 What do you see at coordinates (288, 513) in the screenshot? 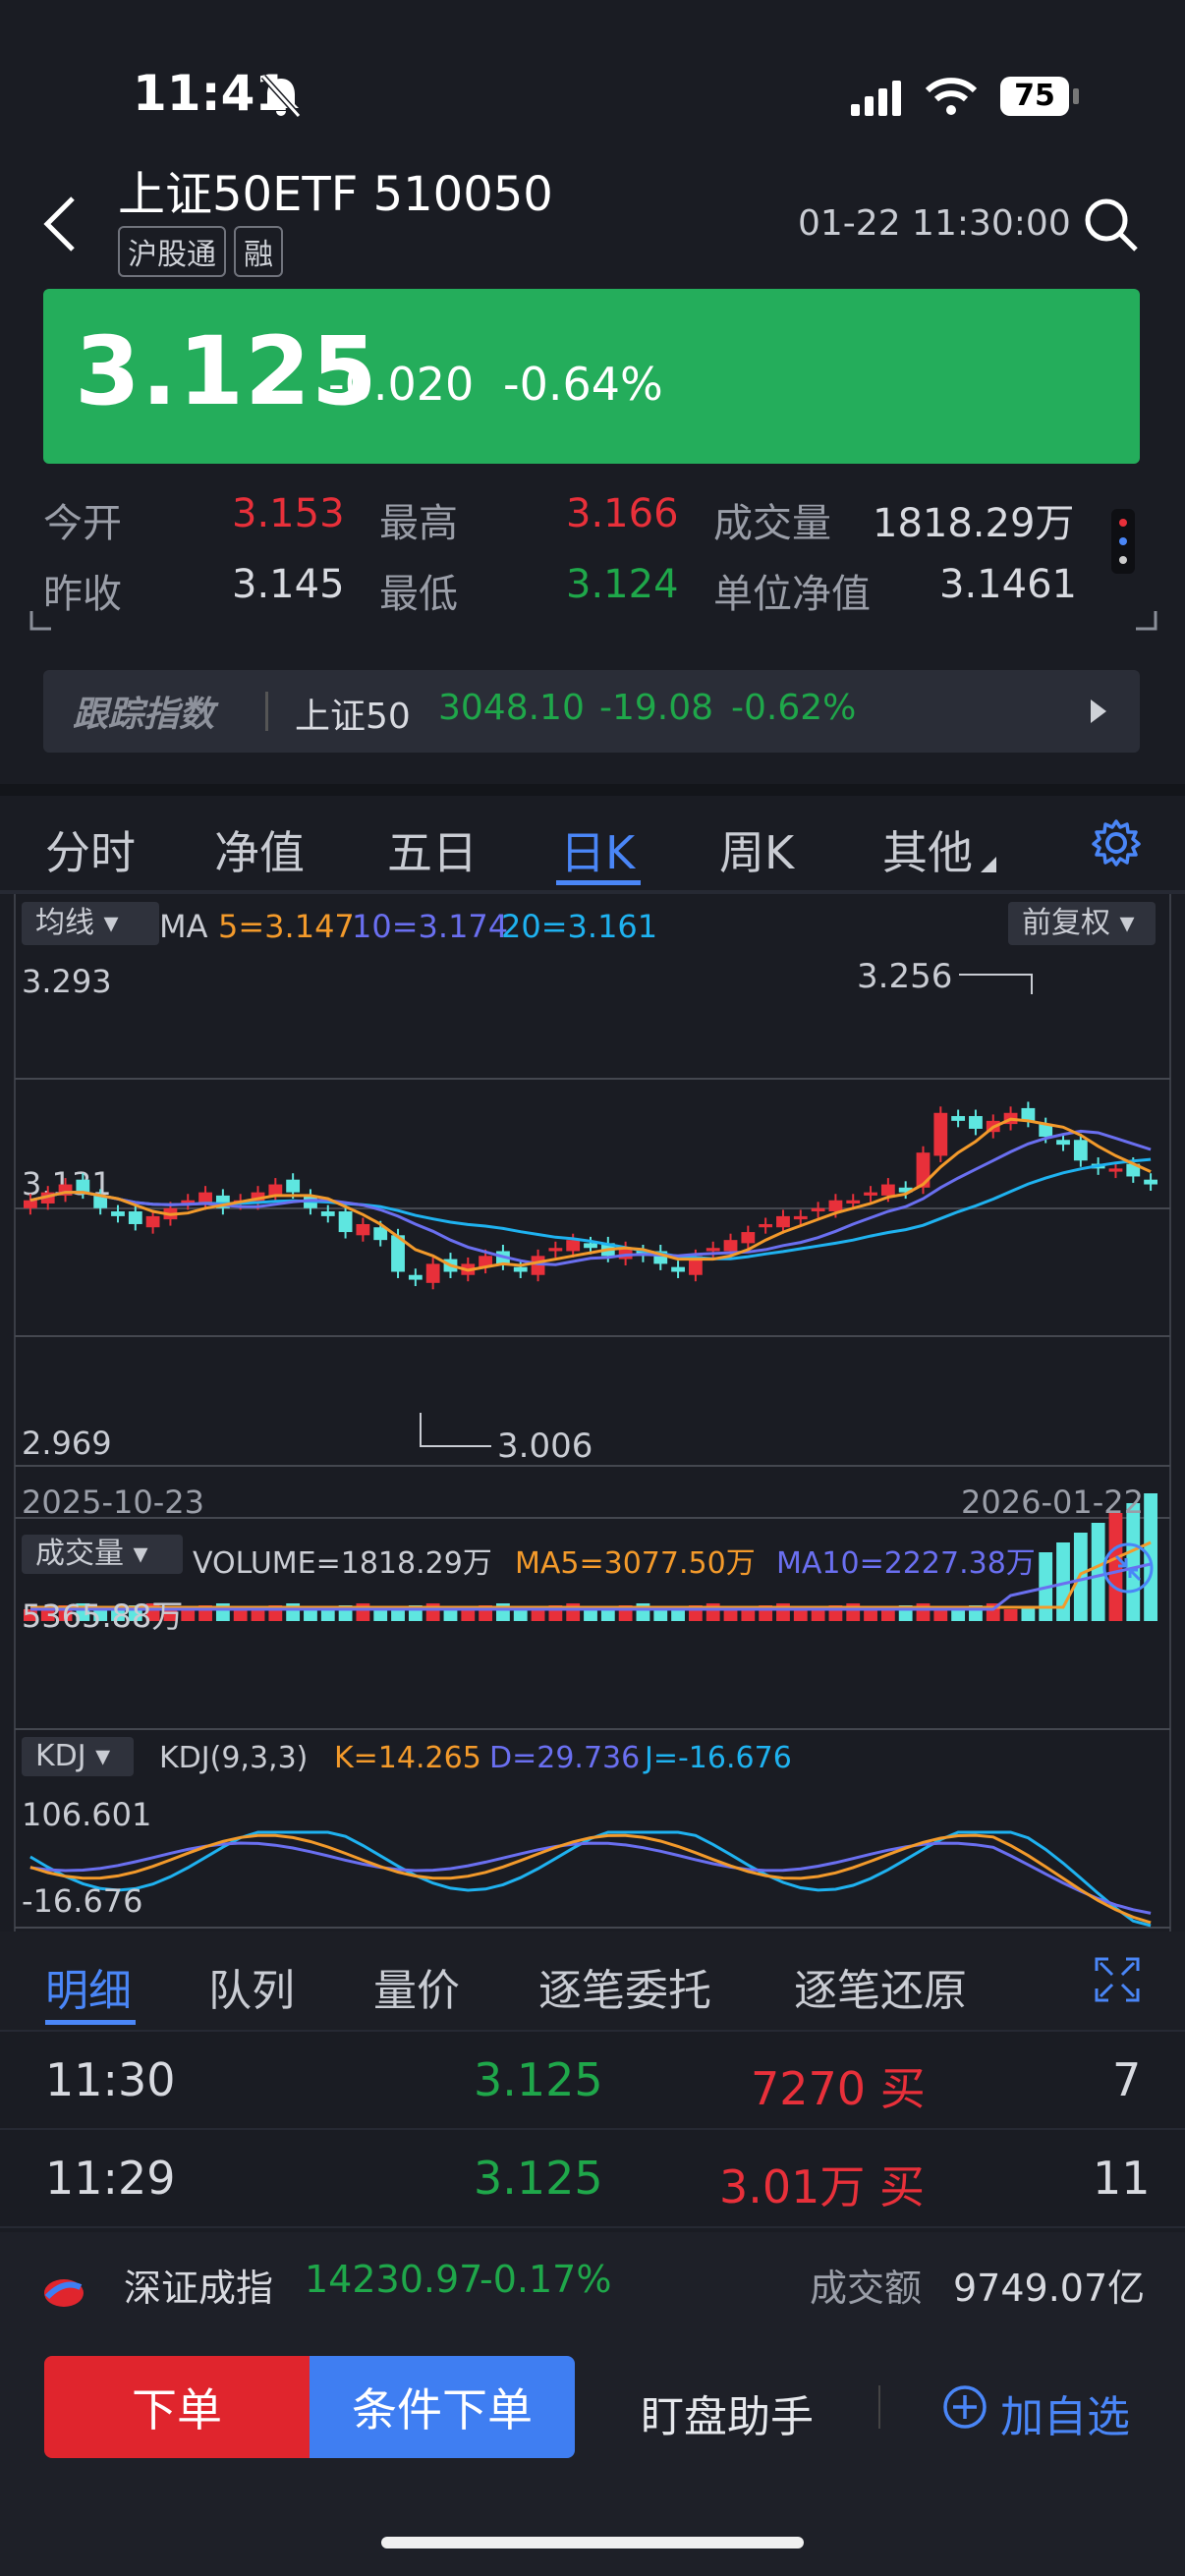
I see `open-value: 3.153` at bounding box center [288, 513].